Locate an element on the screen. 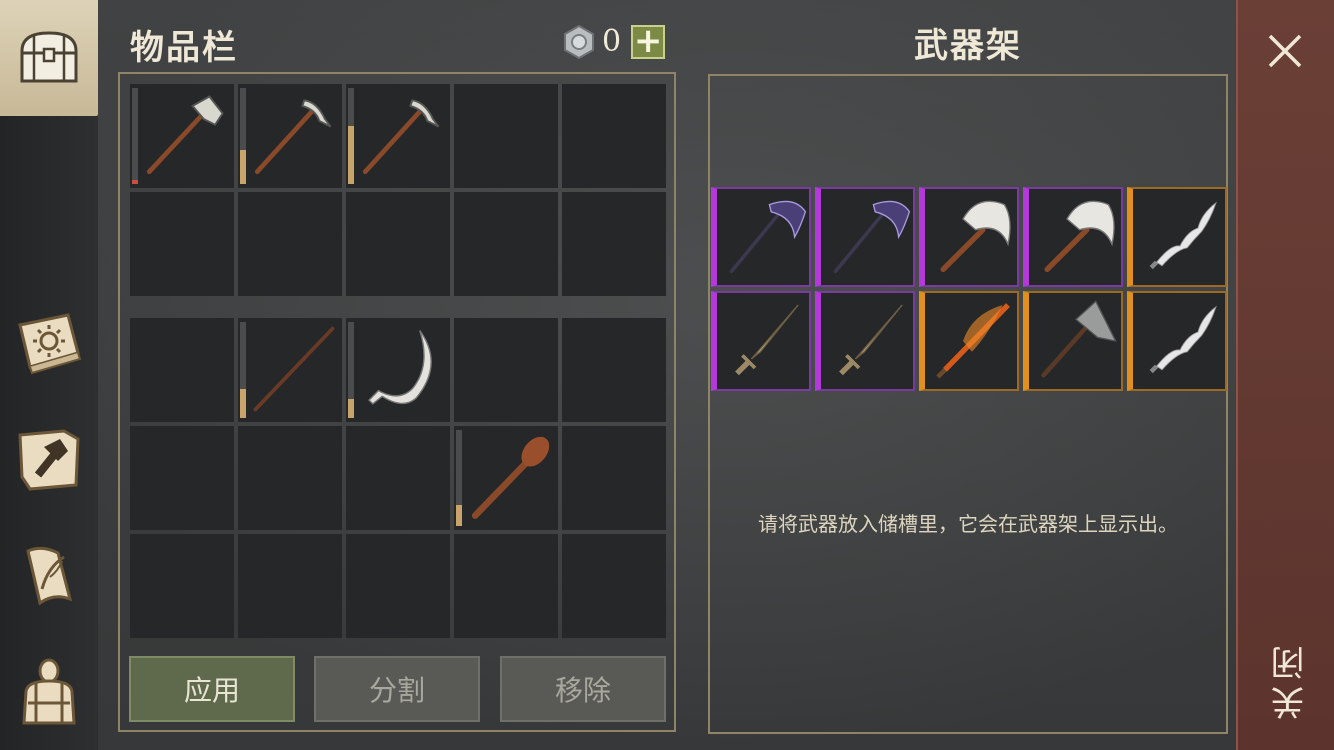  rack-top-border is located at coordinates (968, 75).